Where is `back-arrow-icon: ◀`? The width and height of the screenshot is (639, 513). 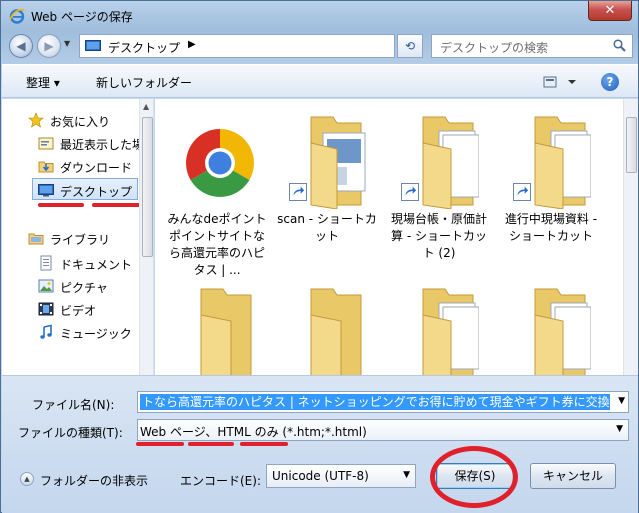 back-arrow-icon: ◀ is located at coordinates (21, 46).